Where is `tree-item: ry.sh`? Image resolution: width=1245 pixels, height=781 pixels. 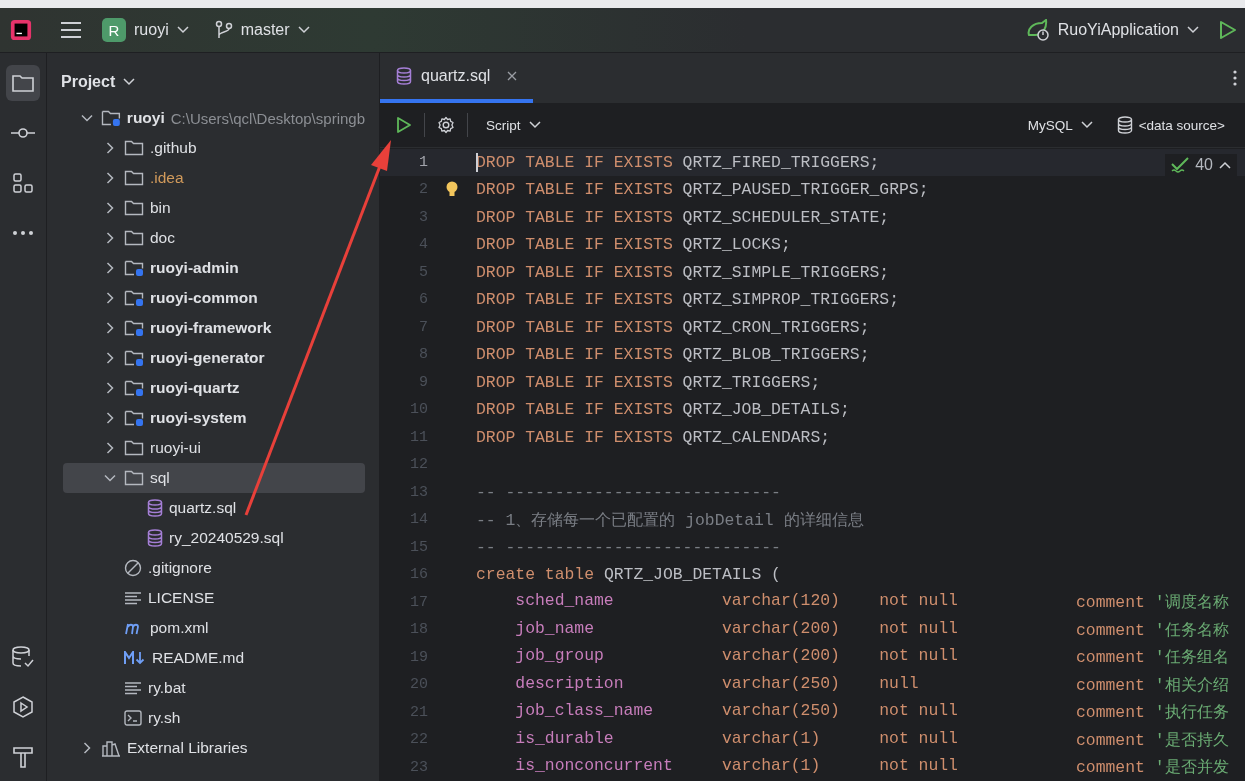 tree-item: ry.sh is located at coordinates (214, 718).